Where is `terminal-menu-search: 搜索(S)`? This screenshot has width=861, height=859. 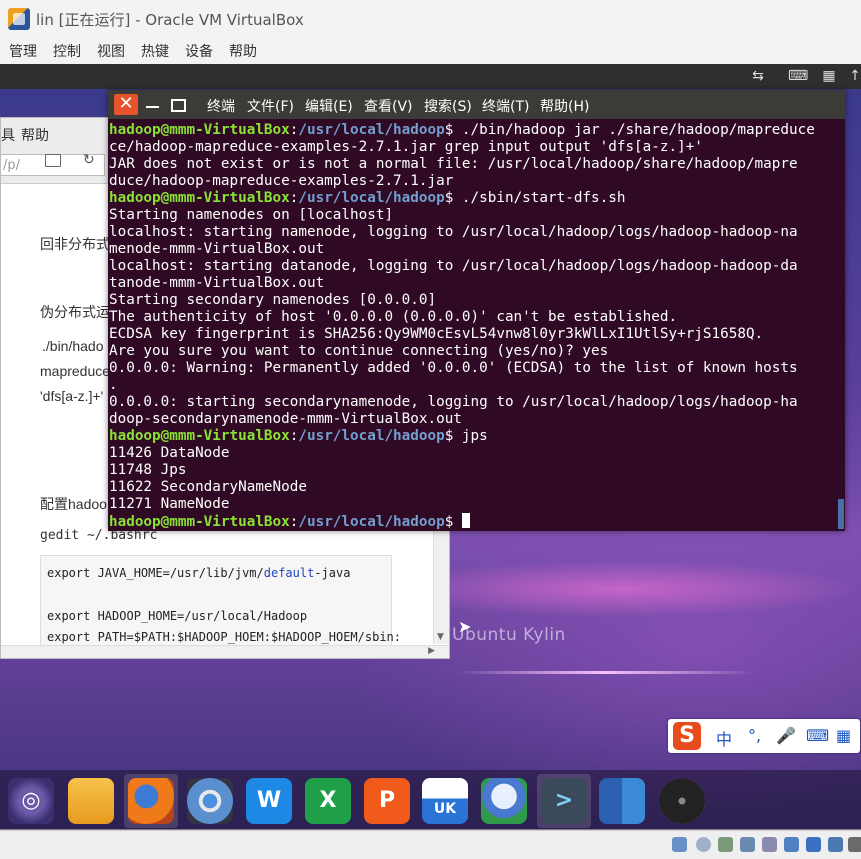 terminal-menu-search: 搜索(S) is located at coordinates (448, 106).